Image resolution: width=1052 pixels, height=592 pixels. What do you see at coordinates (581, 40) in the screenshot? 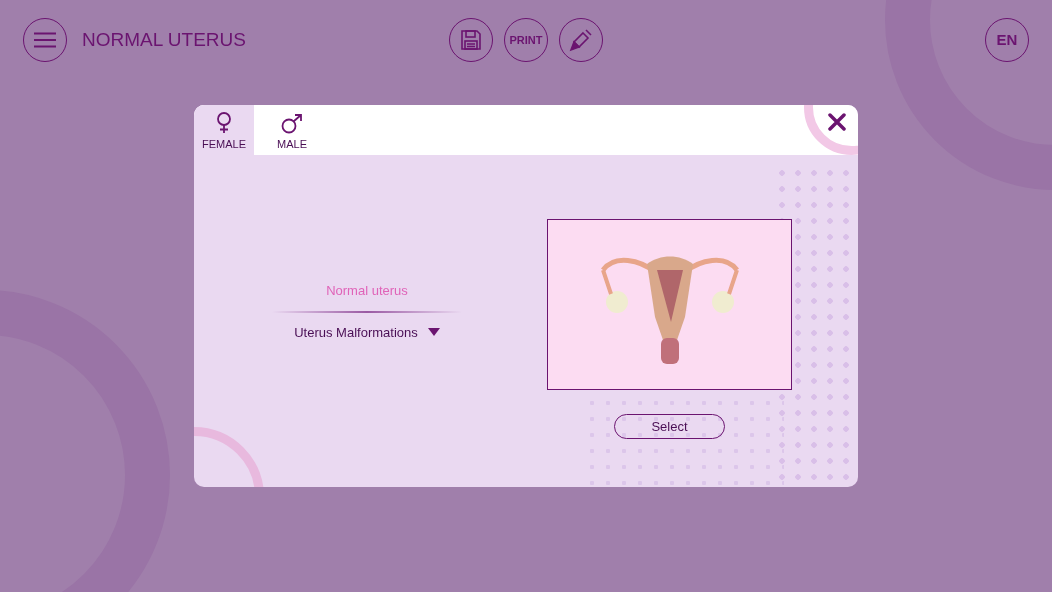
I see `pen-icon` at bounding box center [581, 40].